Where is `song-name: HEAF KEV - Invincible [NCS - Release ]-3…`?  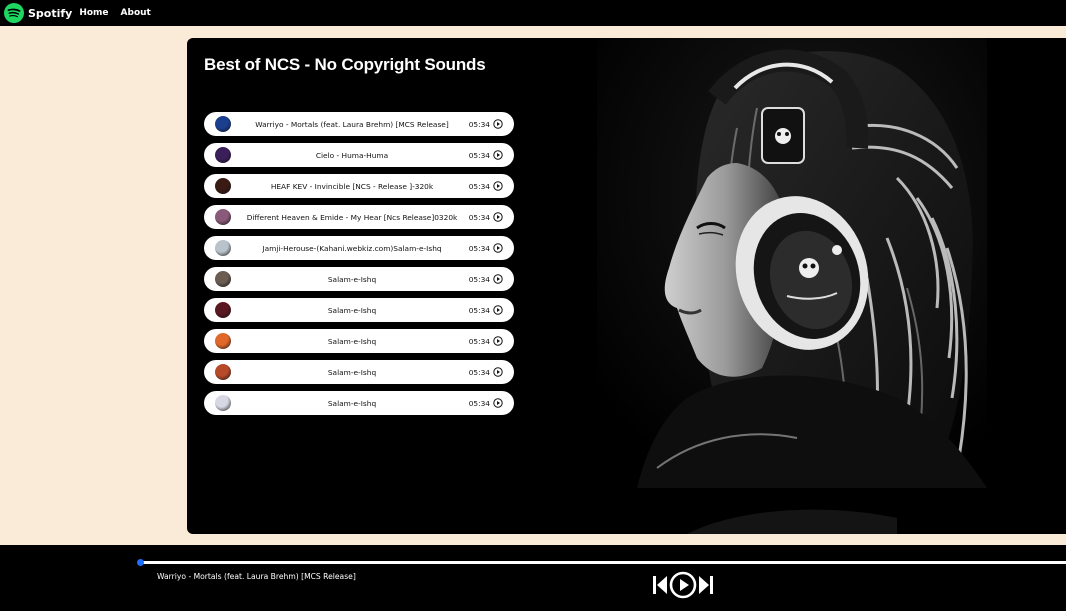
song-name: HEAF KEV - Invincible [NCS - Release ]-3… is located at coordinates (352, 186).